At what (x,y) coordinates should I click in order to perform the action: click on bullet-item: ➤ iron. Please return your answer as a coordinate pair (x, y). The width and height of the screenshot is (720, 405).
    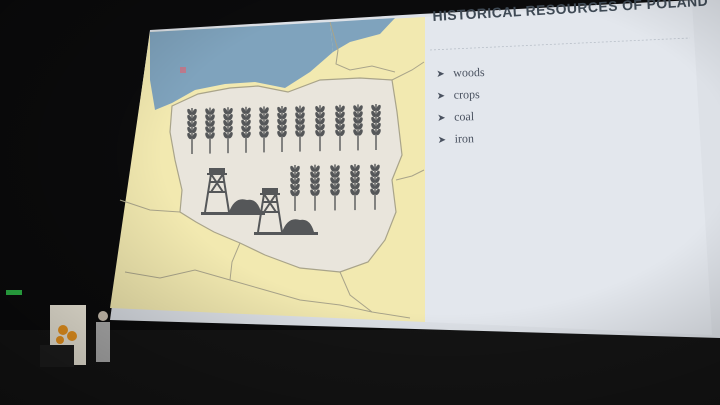
    Looking at the image, I should click on (461, 138).